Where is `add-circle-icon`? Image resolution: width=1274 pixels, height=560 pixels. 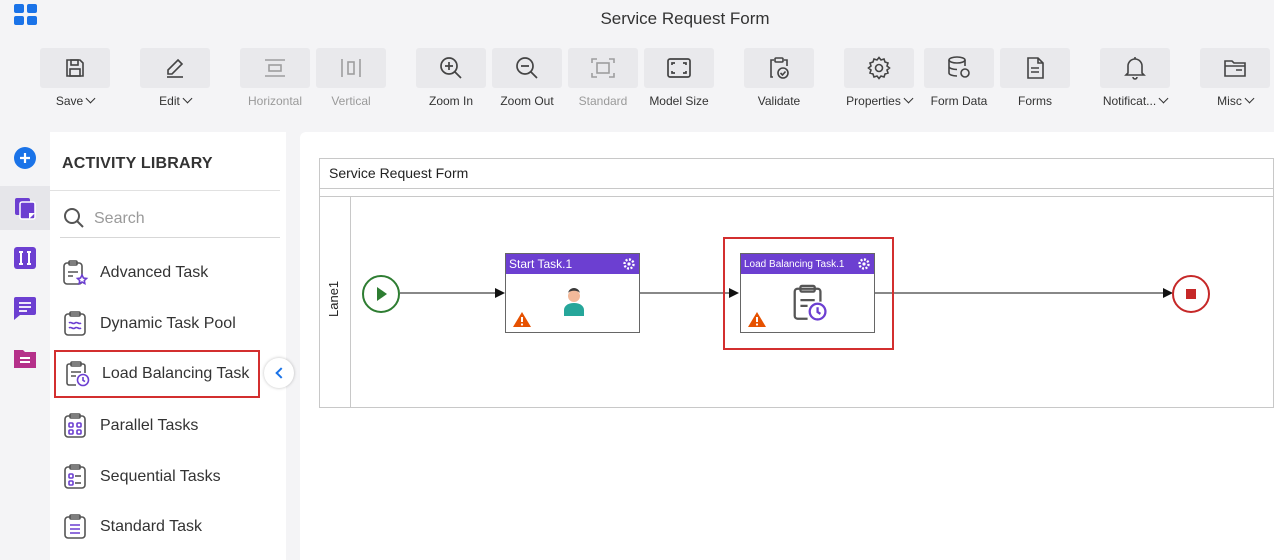 add-circle-icon is located at coordinates (25, 158).